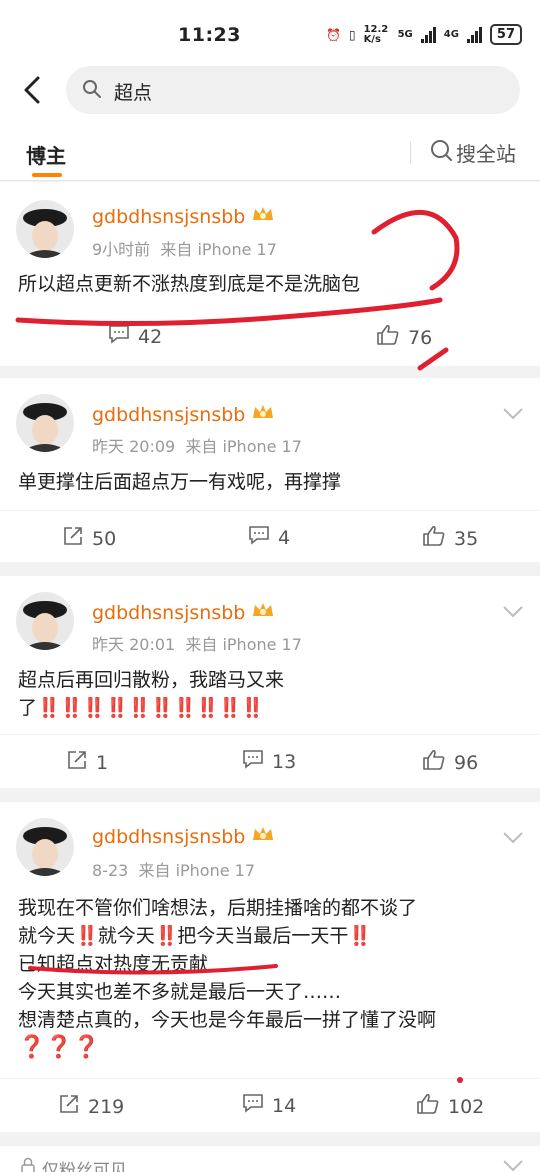  I want to click on comment-count: 14, so click(284, 1105).